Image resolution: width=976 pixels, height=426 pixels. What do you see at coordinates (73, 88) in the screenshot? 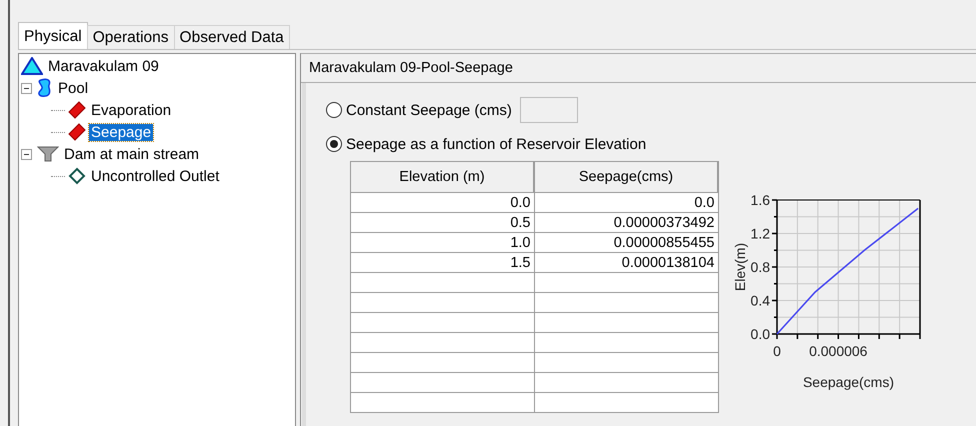
I see `tree-item: Pool` at bounding box center [73, 88].